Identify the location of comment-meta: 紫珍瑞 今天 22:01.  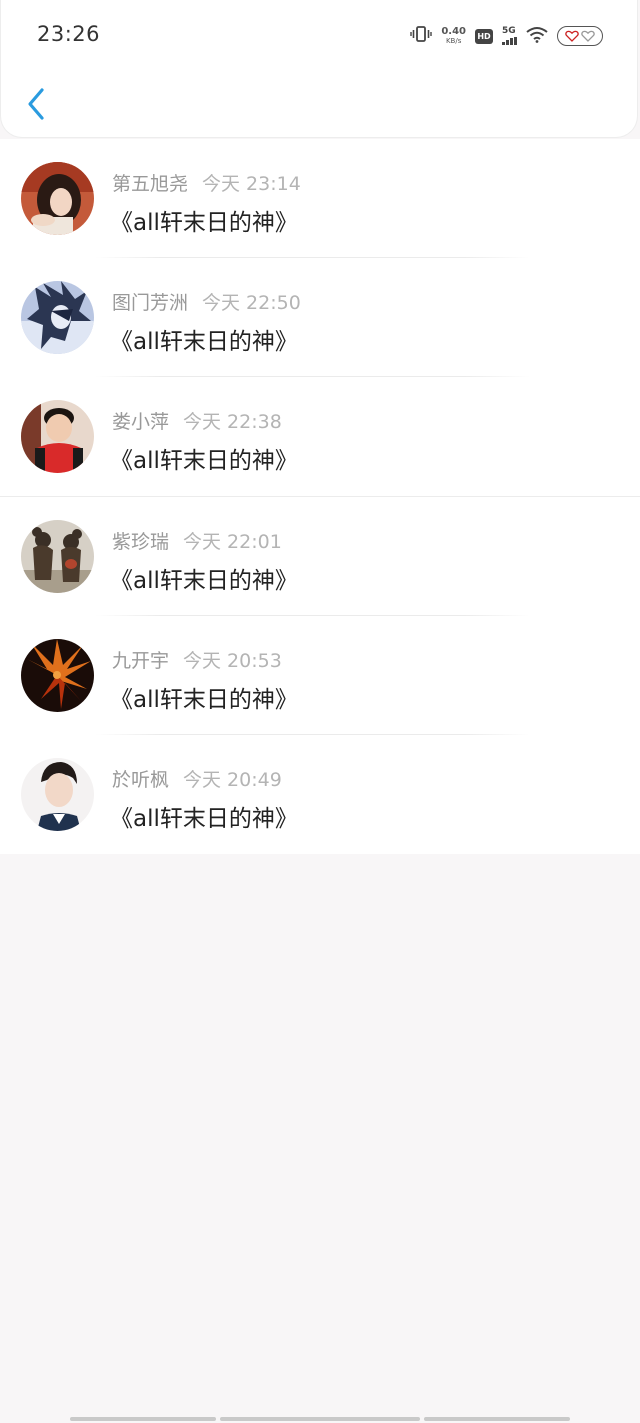
(197, 540).